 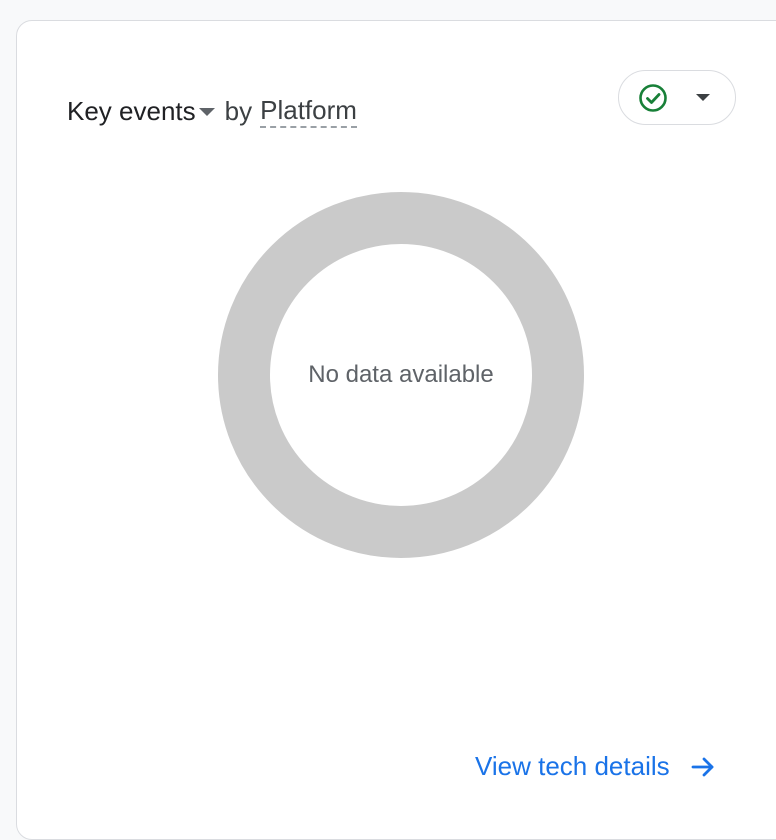 I want to click on card-title: Key events by Platform, so click(x=212, y=111).